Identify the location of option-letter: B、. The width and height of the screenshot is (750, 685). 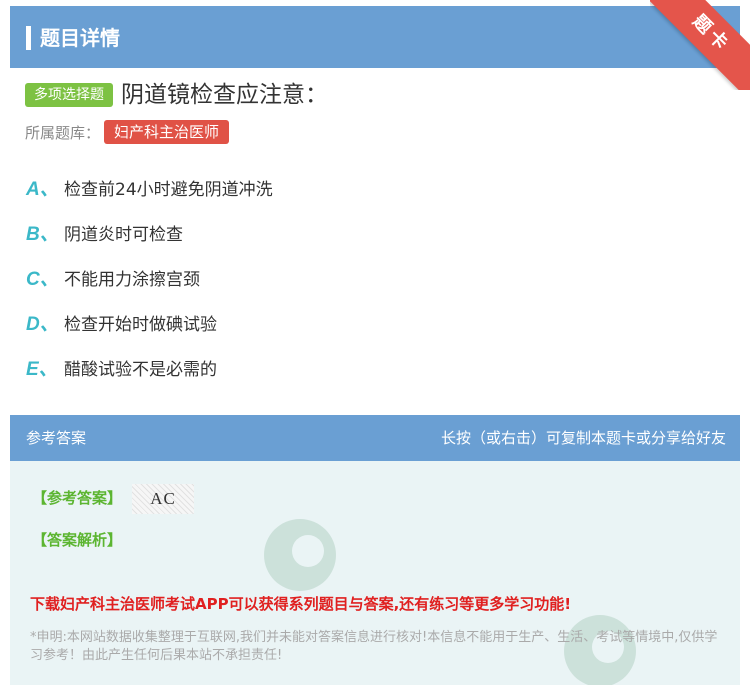
(42, 234).